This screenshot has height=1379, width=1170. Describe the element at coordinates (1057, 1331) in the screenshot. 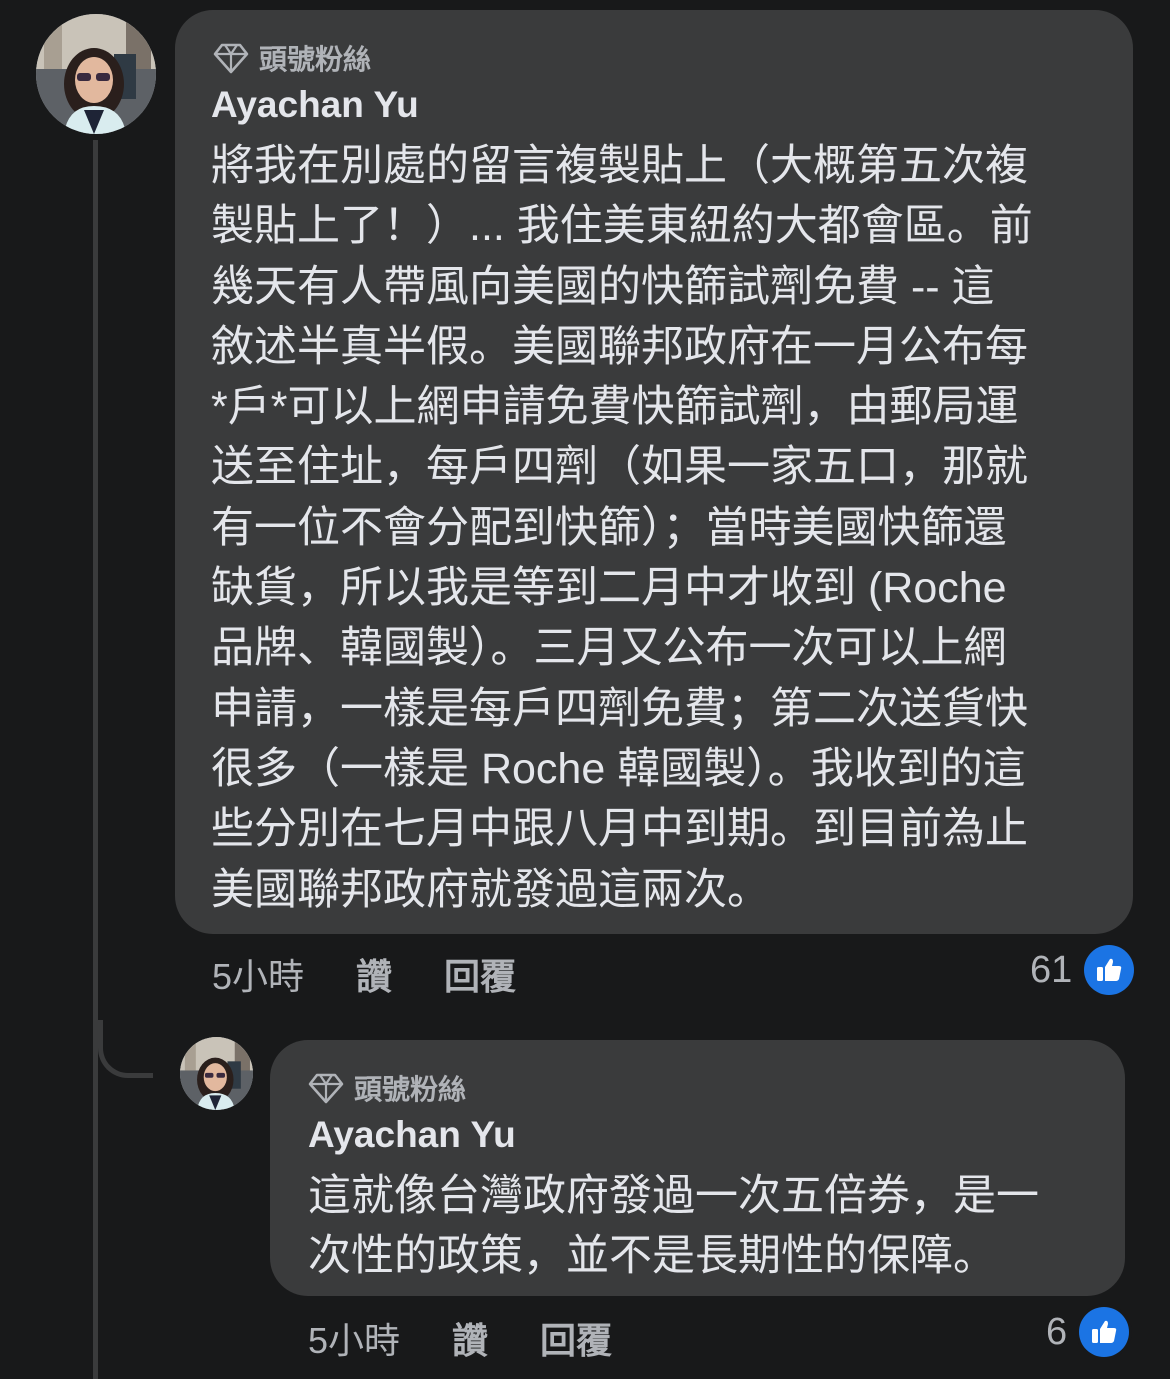

I see `like-count: 6` at that location.